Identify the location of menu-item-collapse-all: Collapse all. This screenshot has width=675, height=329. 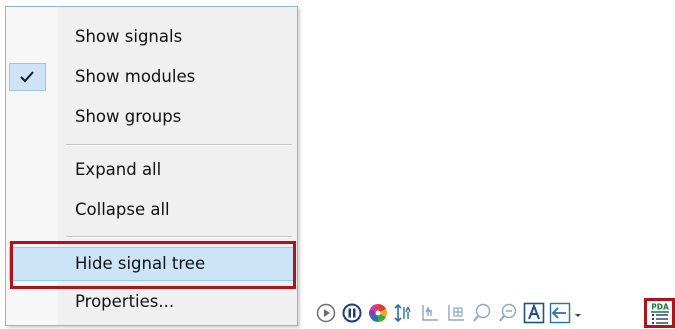
(151, 210).